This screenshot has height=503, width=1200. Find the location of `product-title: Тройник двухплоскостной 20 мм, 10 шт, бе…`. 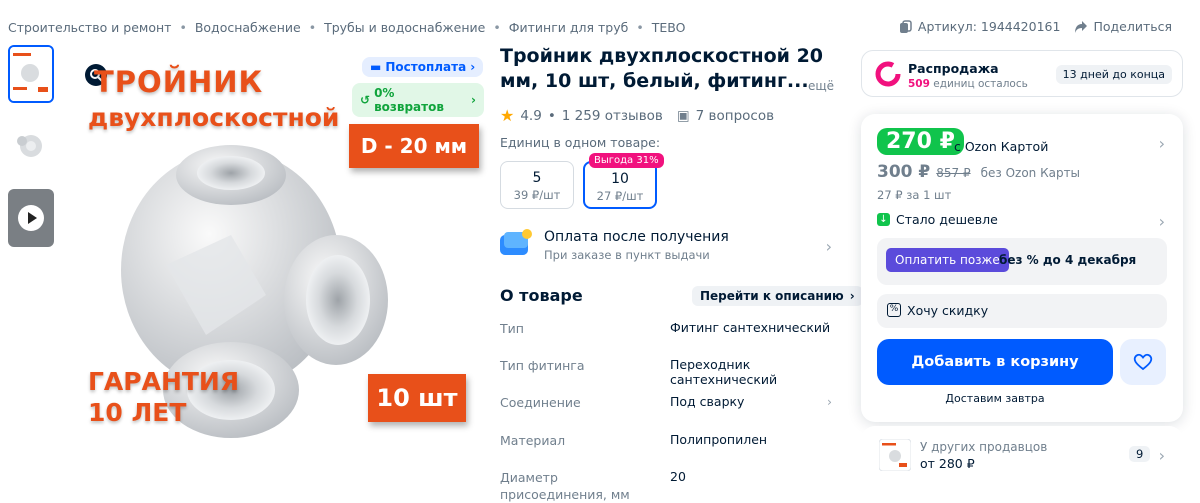

product-title: Тройник двухплоскостной 20 мм, 10 шт, бе… is located at coordinates (662, 68).